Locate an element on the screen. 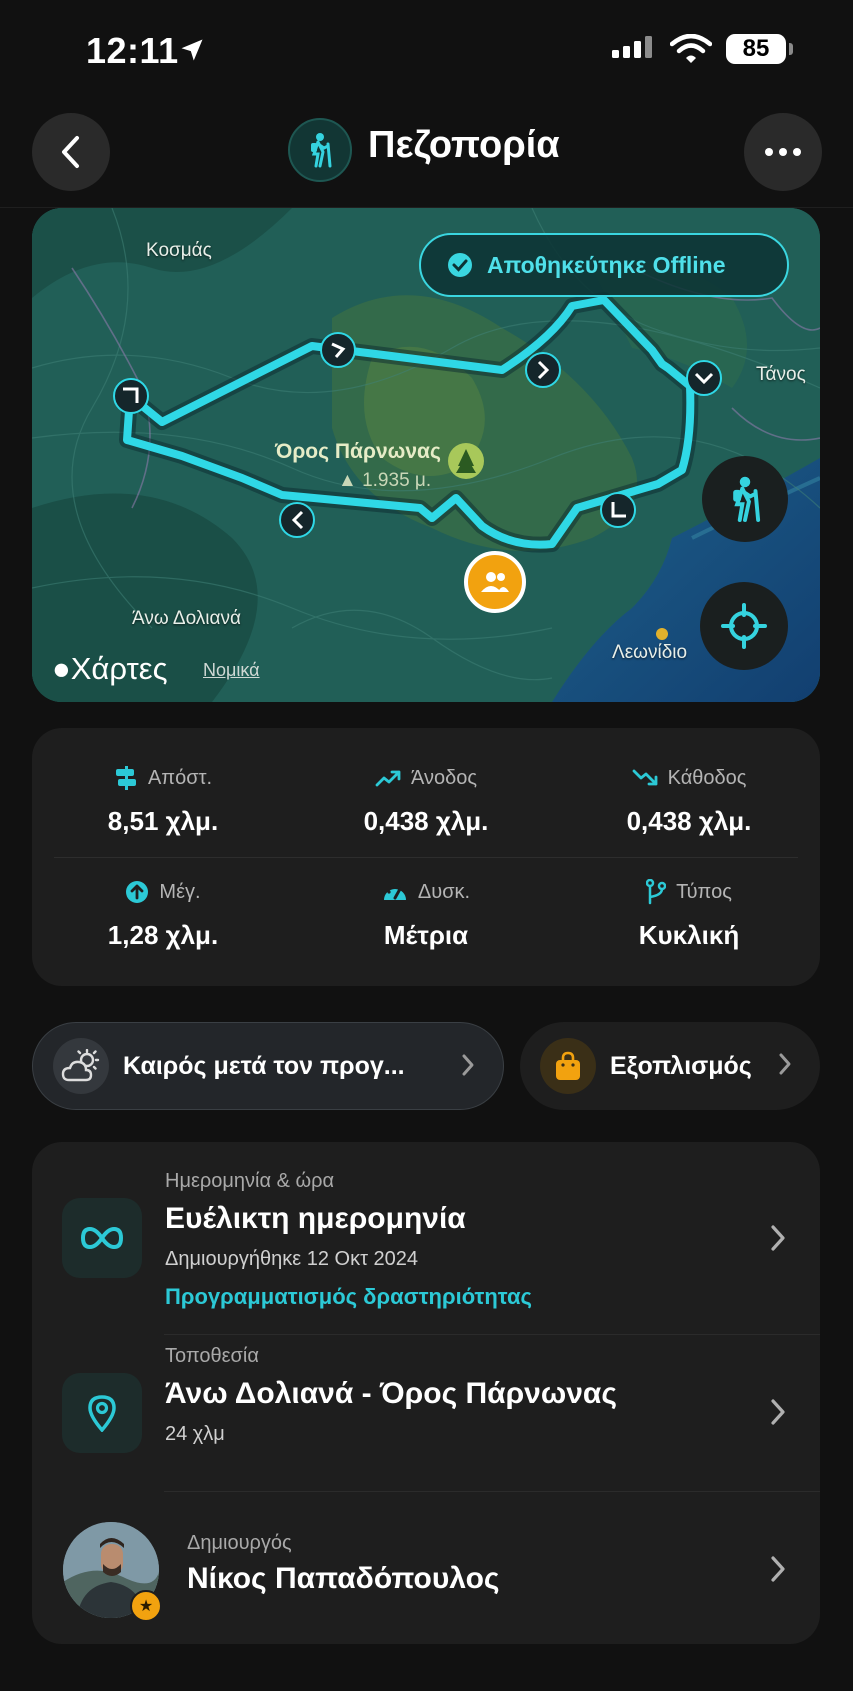  location-title: Άνω Δολιανά - Όρος Πάρνωνας is located at coordinates (391, 1393).